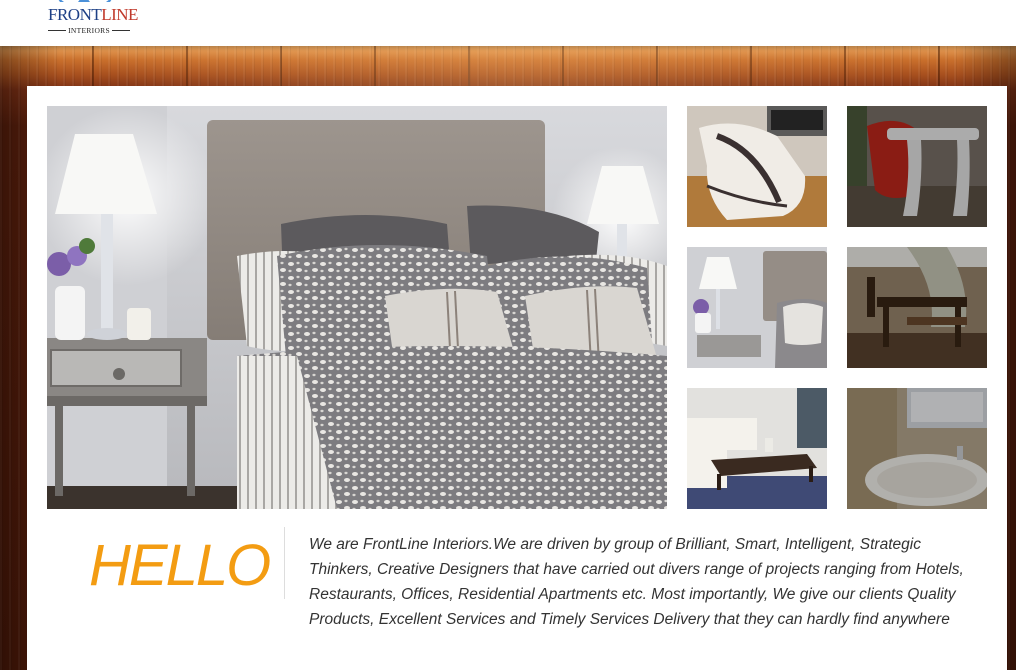  I want to click on logo-tagline: INTERIORS, so click(89, 30).